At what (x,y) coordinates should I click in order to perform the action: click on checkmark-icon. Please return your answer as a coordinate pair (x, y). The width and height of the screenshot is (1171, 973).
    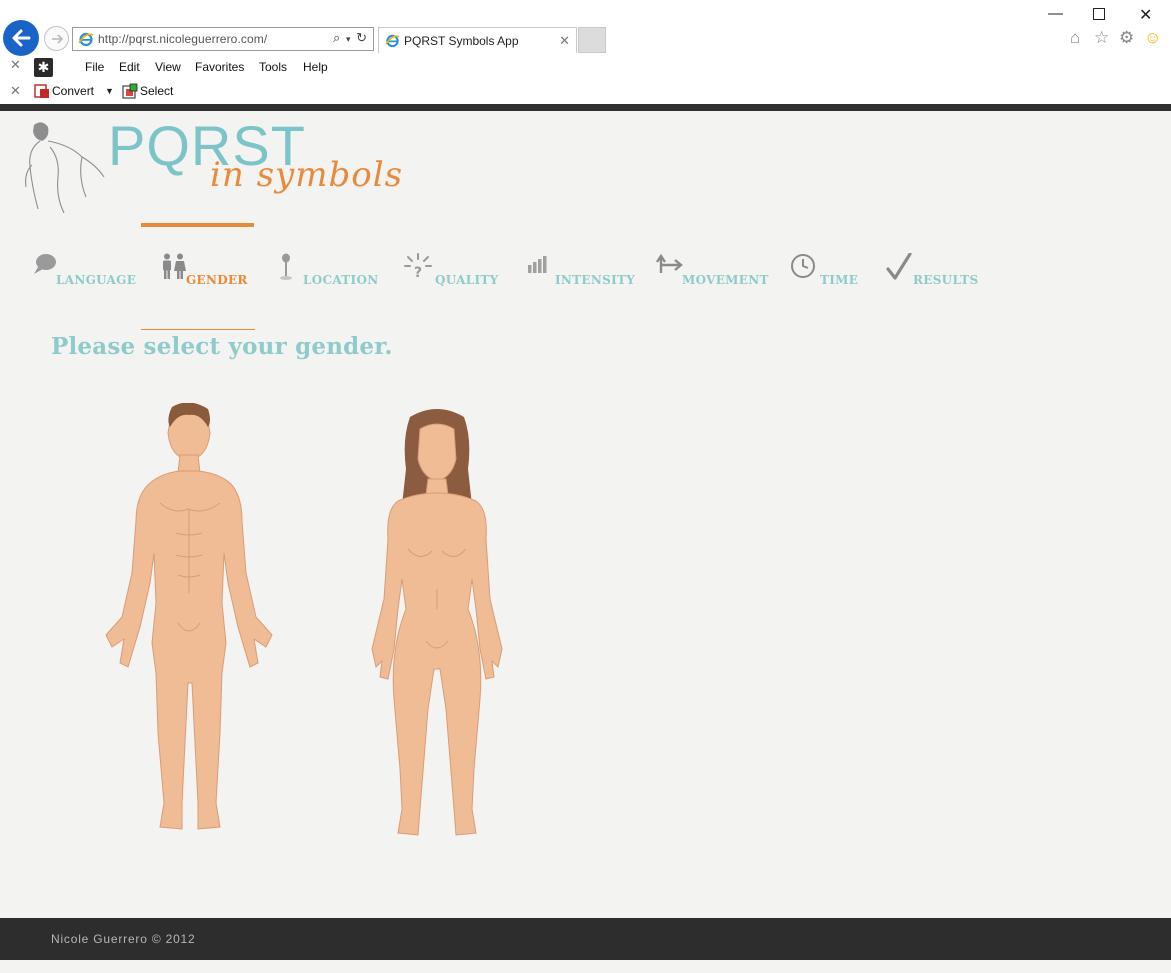
    Looking at the image, I should click on (899, 266).